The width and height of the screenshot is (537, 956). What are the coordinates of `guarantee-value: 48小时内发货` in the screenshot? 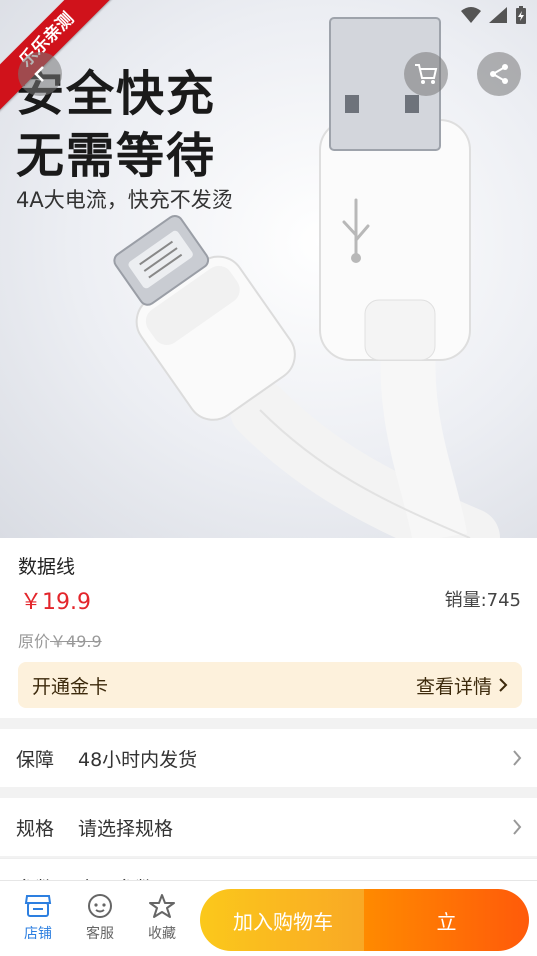 It's located at (138, 759).